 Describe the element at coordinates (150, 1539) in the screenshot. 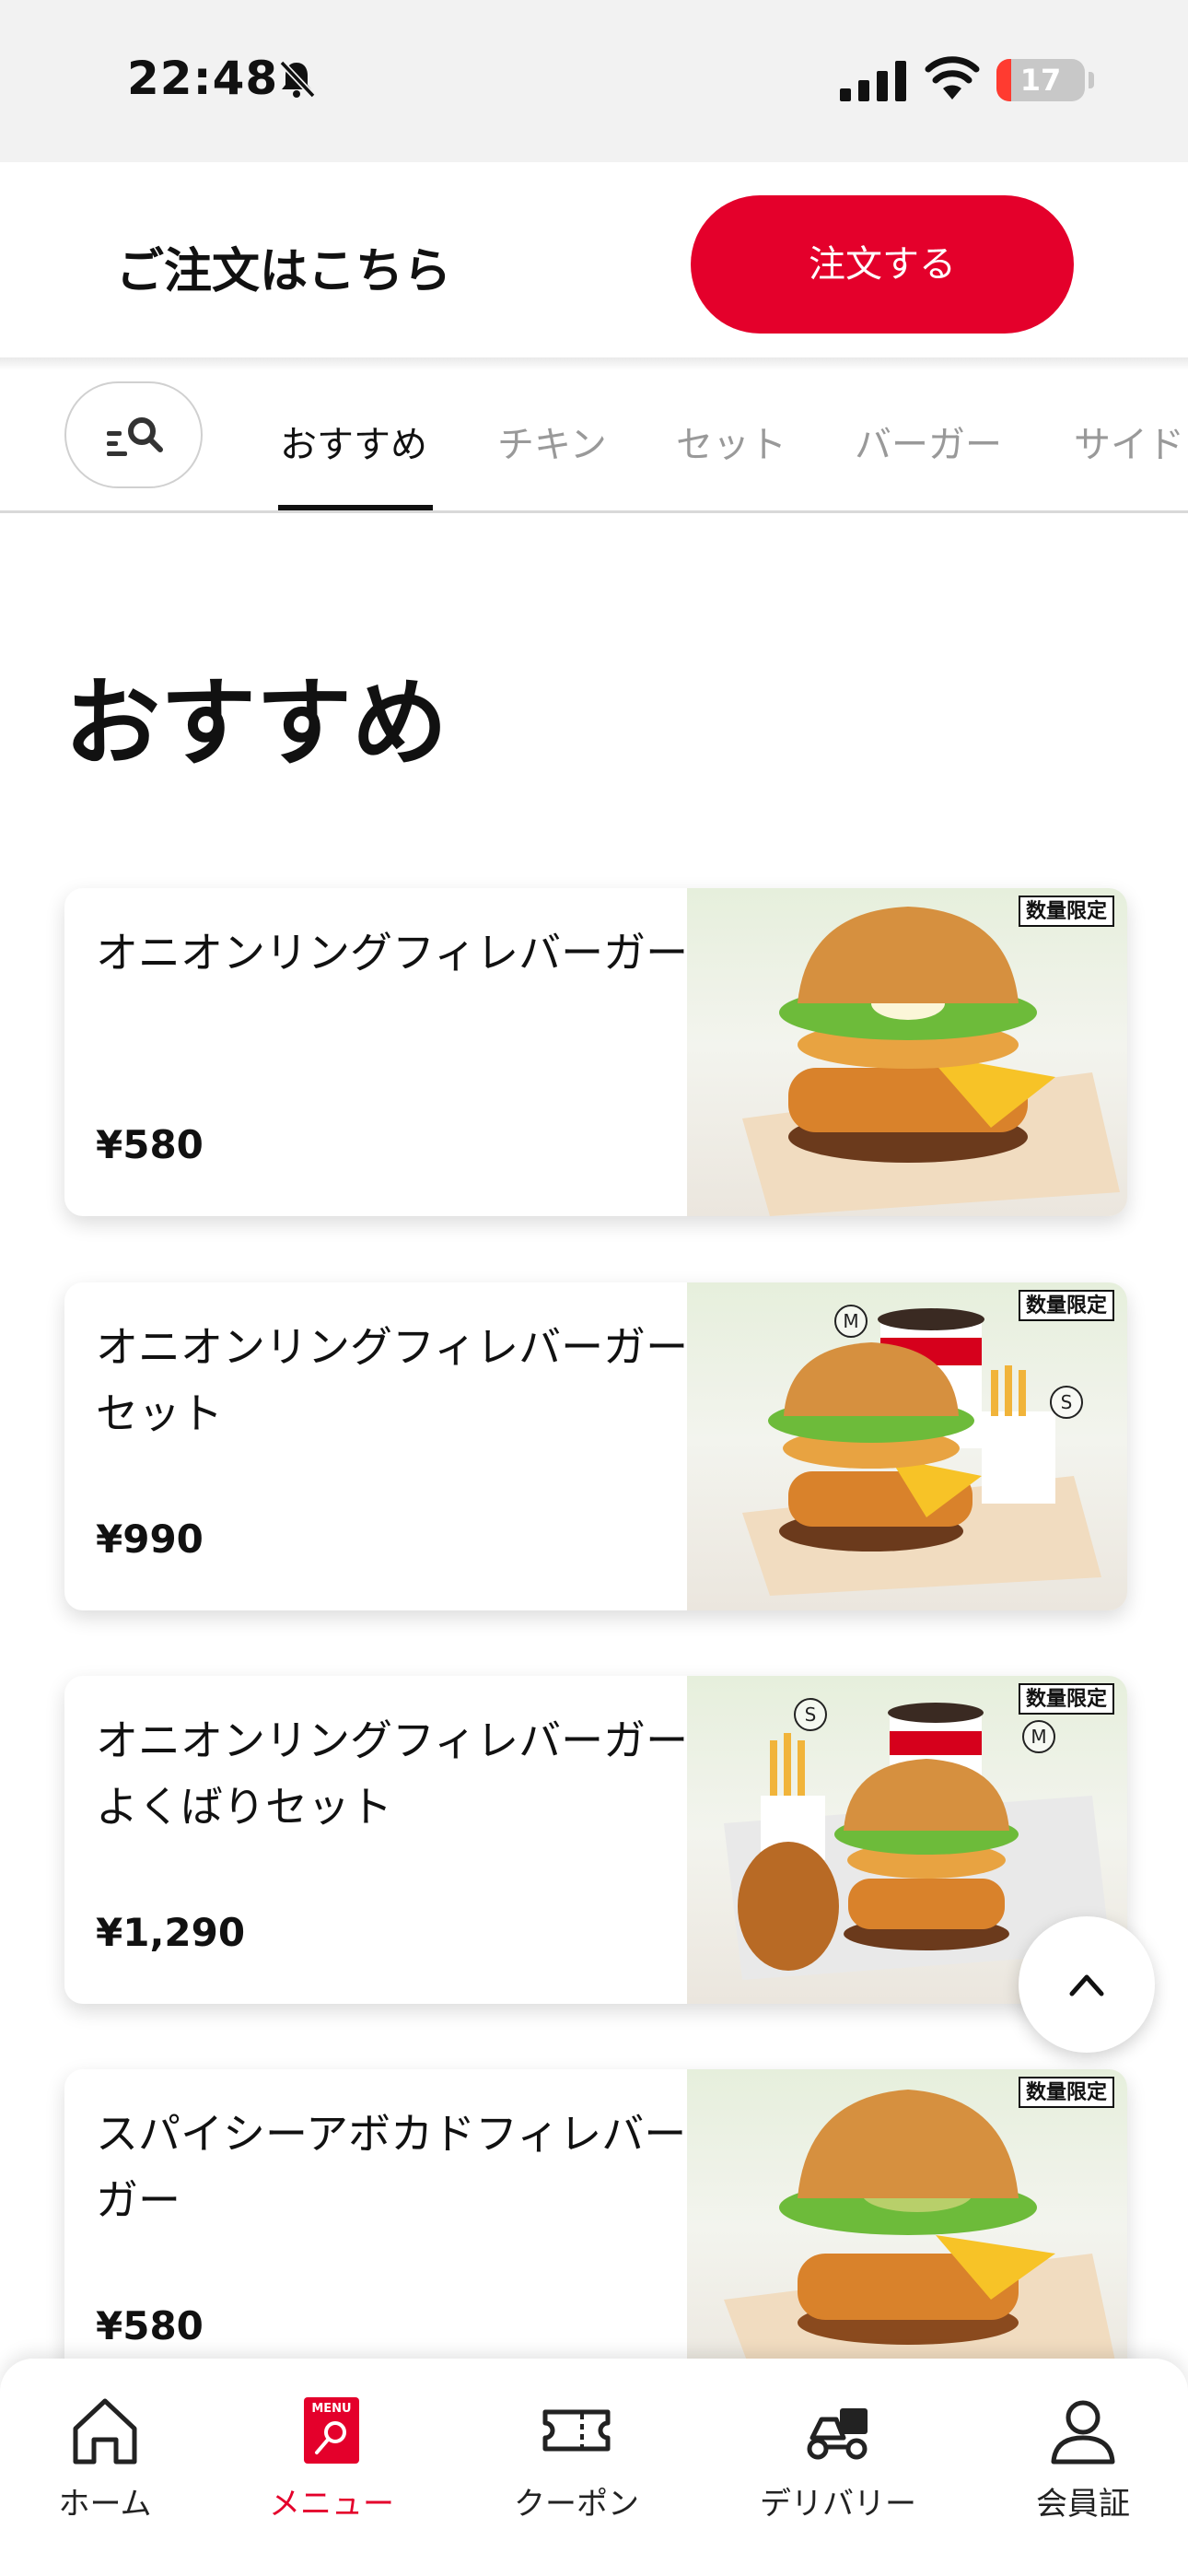

I see `menu-item-price: ¥990` at that location.